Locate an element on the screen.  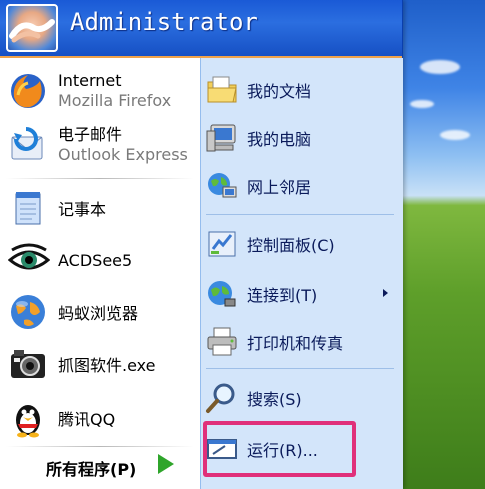
recent-item-acdsee: ACDSee5 is located at coordinates (102, 260).